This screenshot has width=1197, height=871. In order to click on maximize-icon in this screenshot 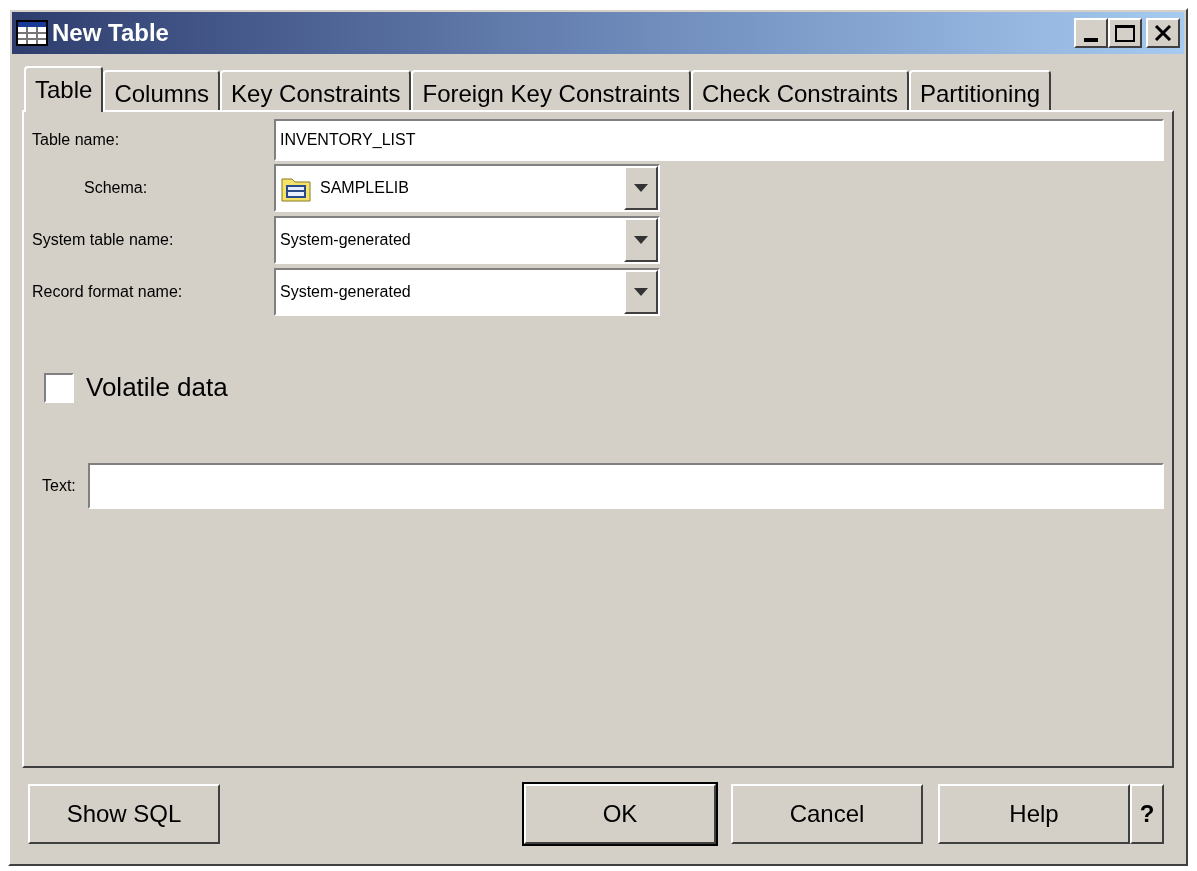, I will do `click(1125, 33)`.